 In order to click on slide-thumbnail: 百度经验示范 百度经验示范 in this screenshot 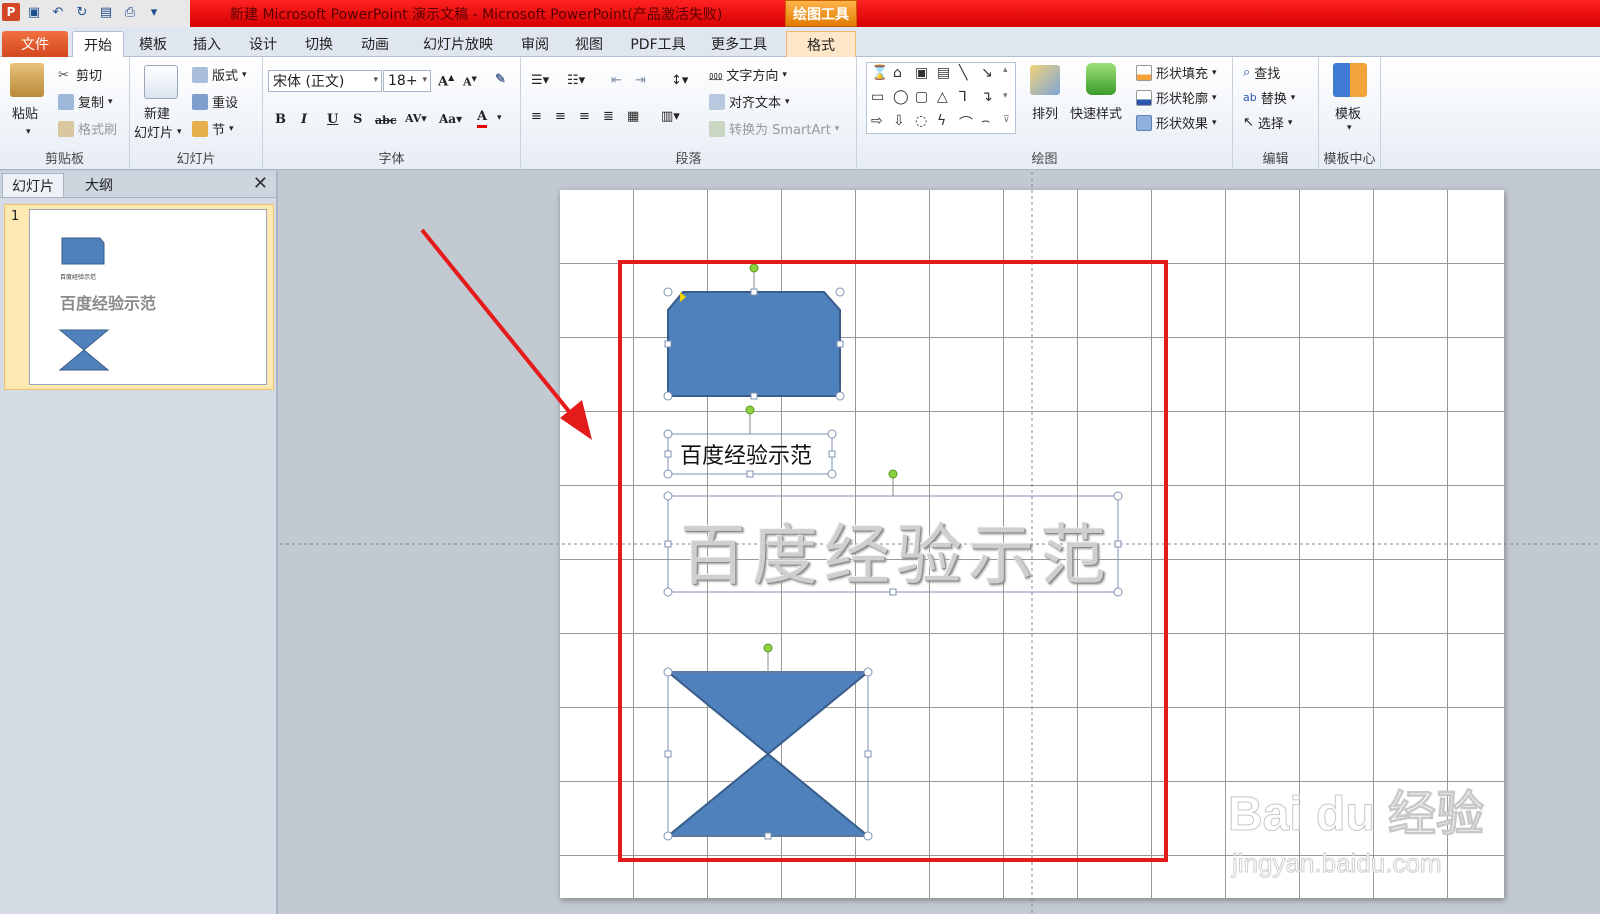, I will do `click(148, 297)`.